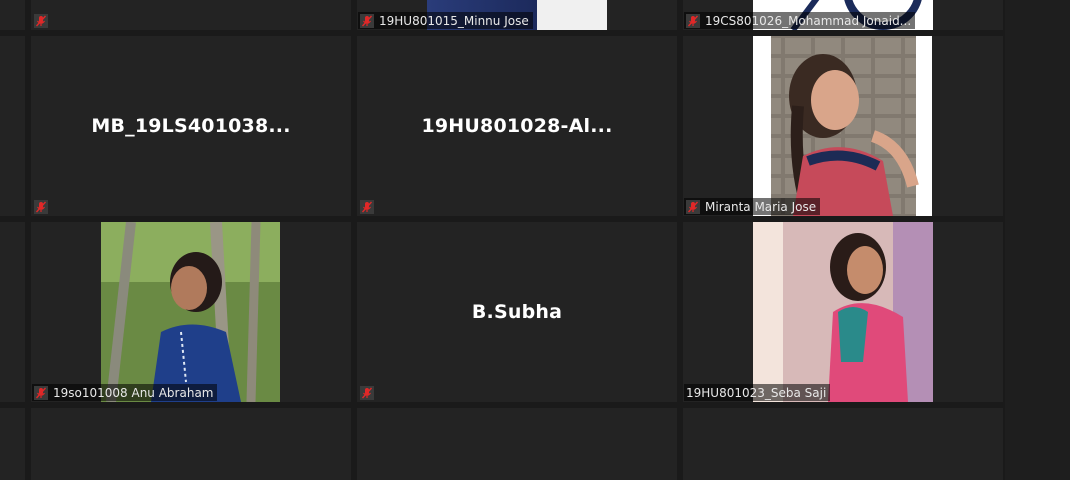  Describe the element at coordinates (454, 20) in the screenshot. I see `participant-name: 19HU801015_Minnu Jose` at that location.